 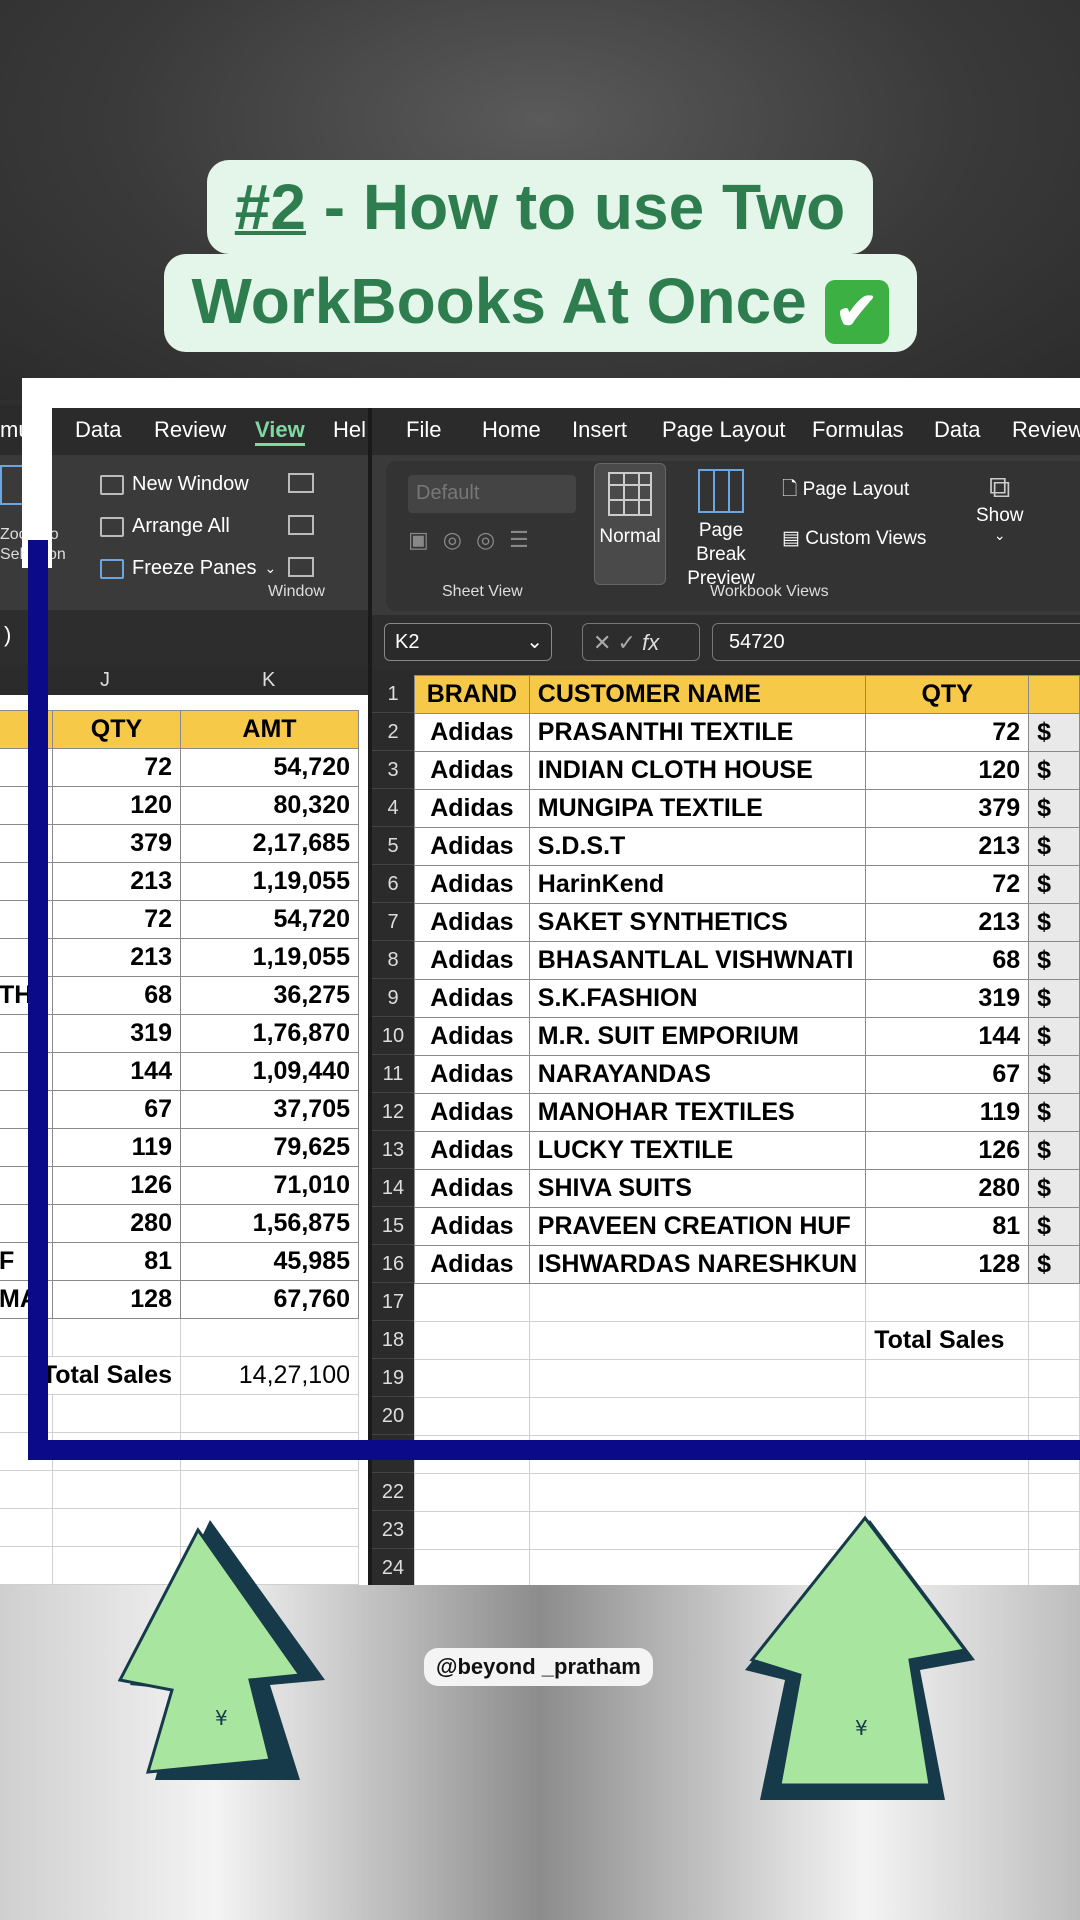 I want to click on menu-help: Hel, so click(x=349, y=430).